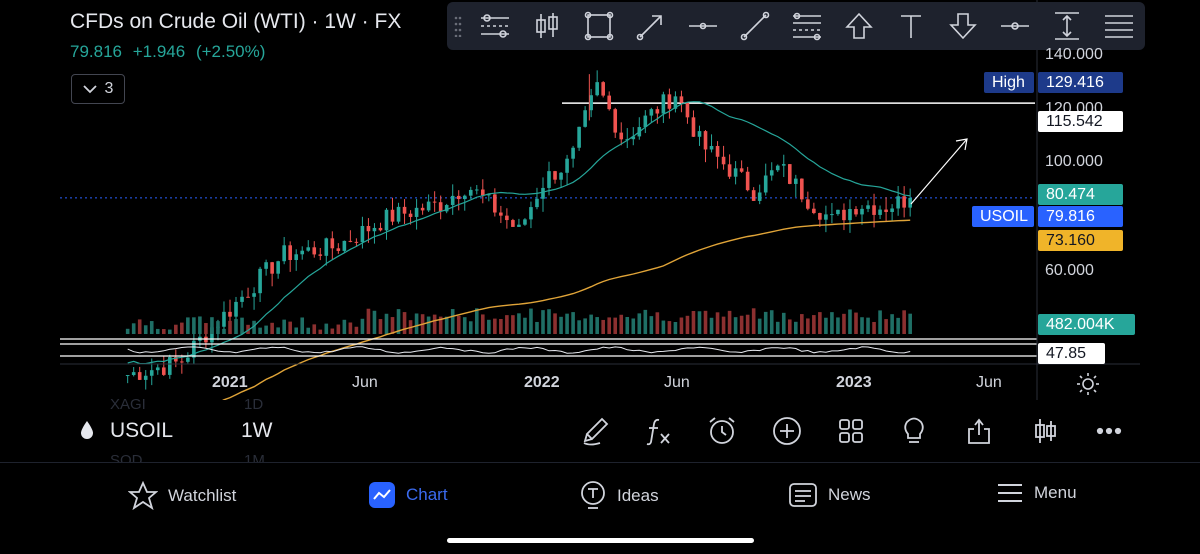  I want to click on more-options-icon, so click(1109, 431).